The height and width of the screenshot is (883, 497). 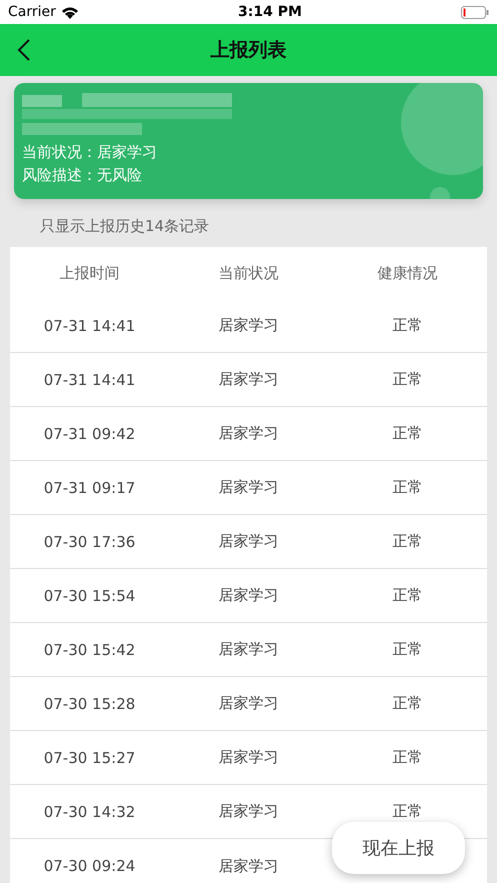 What do you see at coordinates (248, 273) in the screenshot?
I see `column-header: 当前状况` at bounding box center [248, 273].